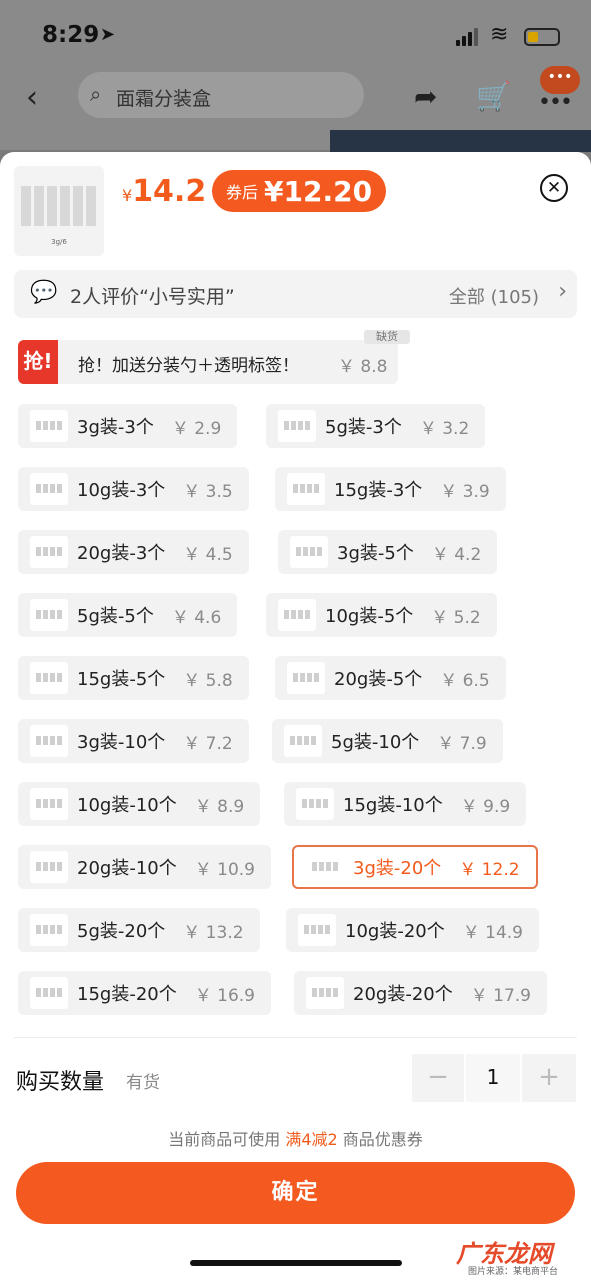 The height and width of the screenshot is (1280, 591). I want to click on quantity-stepper: − 1 +, so click(494, 1078).